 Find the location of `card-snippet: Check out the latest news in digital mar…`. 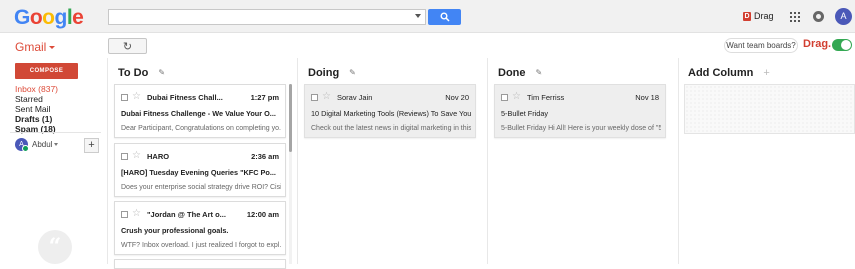

card-snippet: Check out the latest news in digital mar… is located at coordinates (391, 128).